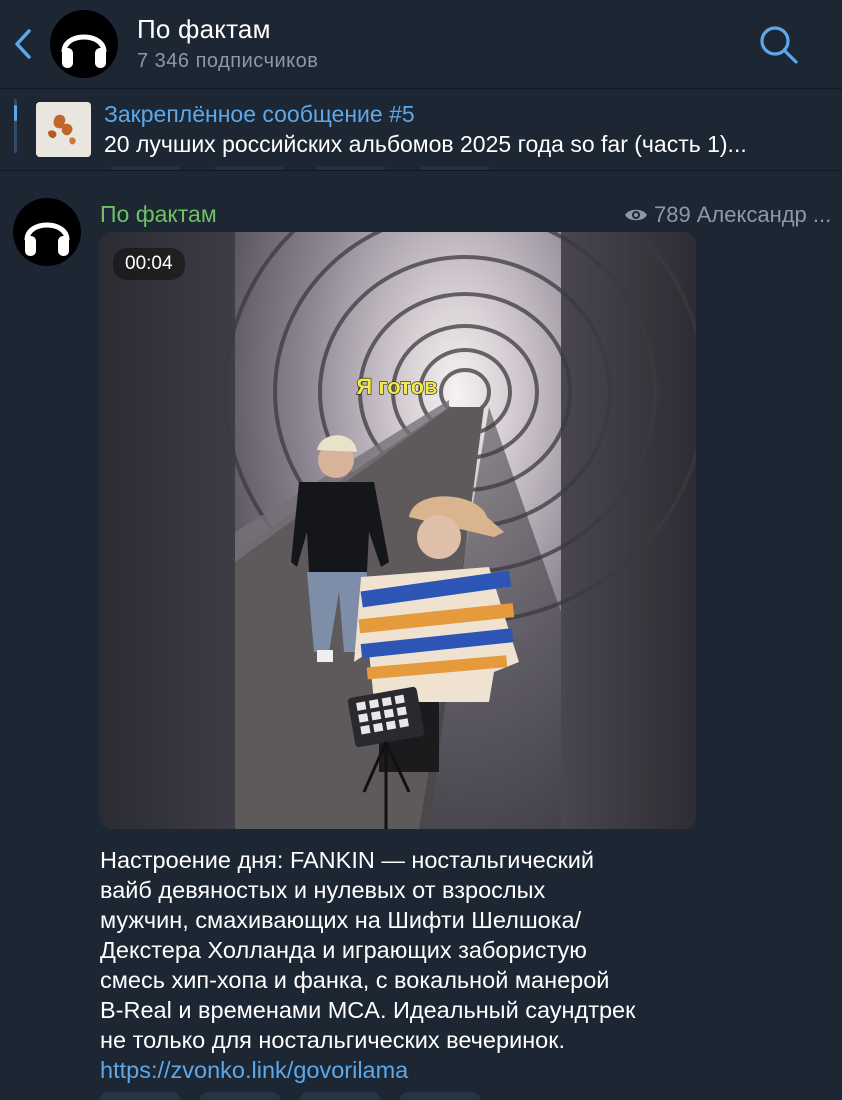 Image resolution: width=842 pixels, height=1100 pixels. What do you see at coordinates (228, 61) in the screenshot?
I see `subscriber-count: 7 346 подписчиков` at bounding box center [228, 61].